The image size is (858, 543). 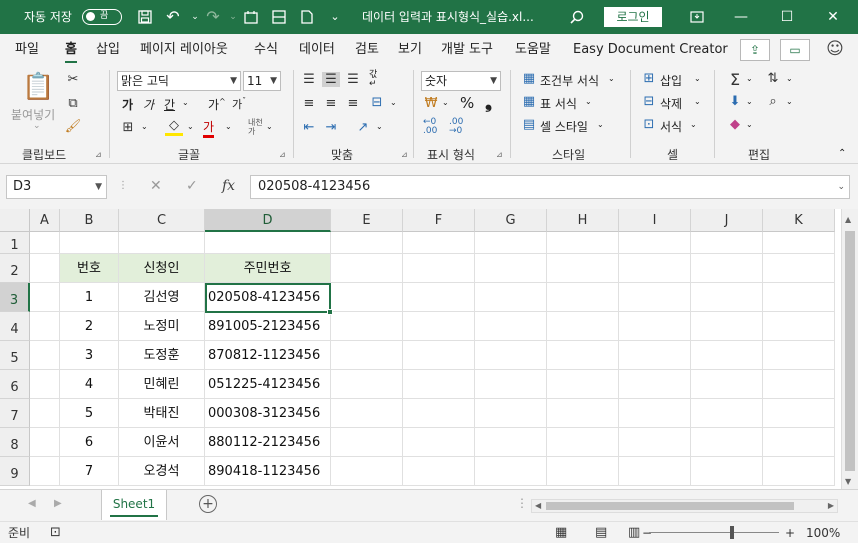 What do you see at coordinates (89, 326) in the screenshot?
I see `number-cell: 2` at bounding box center [89, 326].